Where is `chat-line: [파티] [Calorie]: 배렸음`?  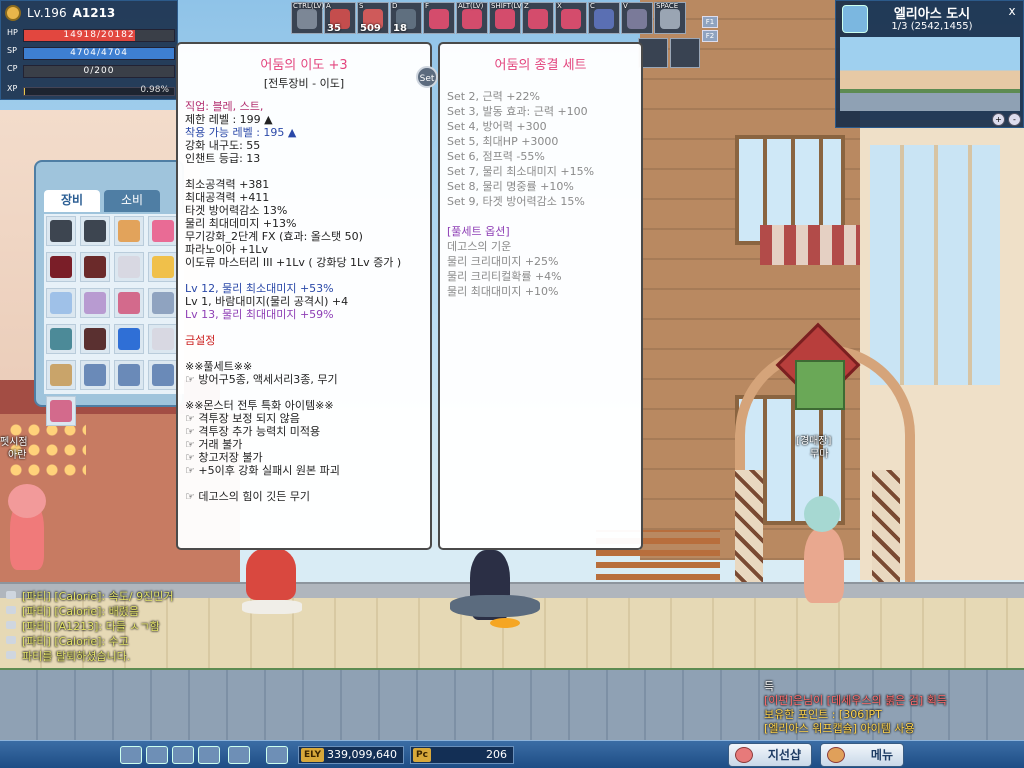 chat-line: [파티] [Calorie]: 배렸음 is located at coordinates (154, 610).